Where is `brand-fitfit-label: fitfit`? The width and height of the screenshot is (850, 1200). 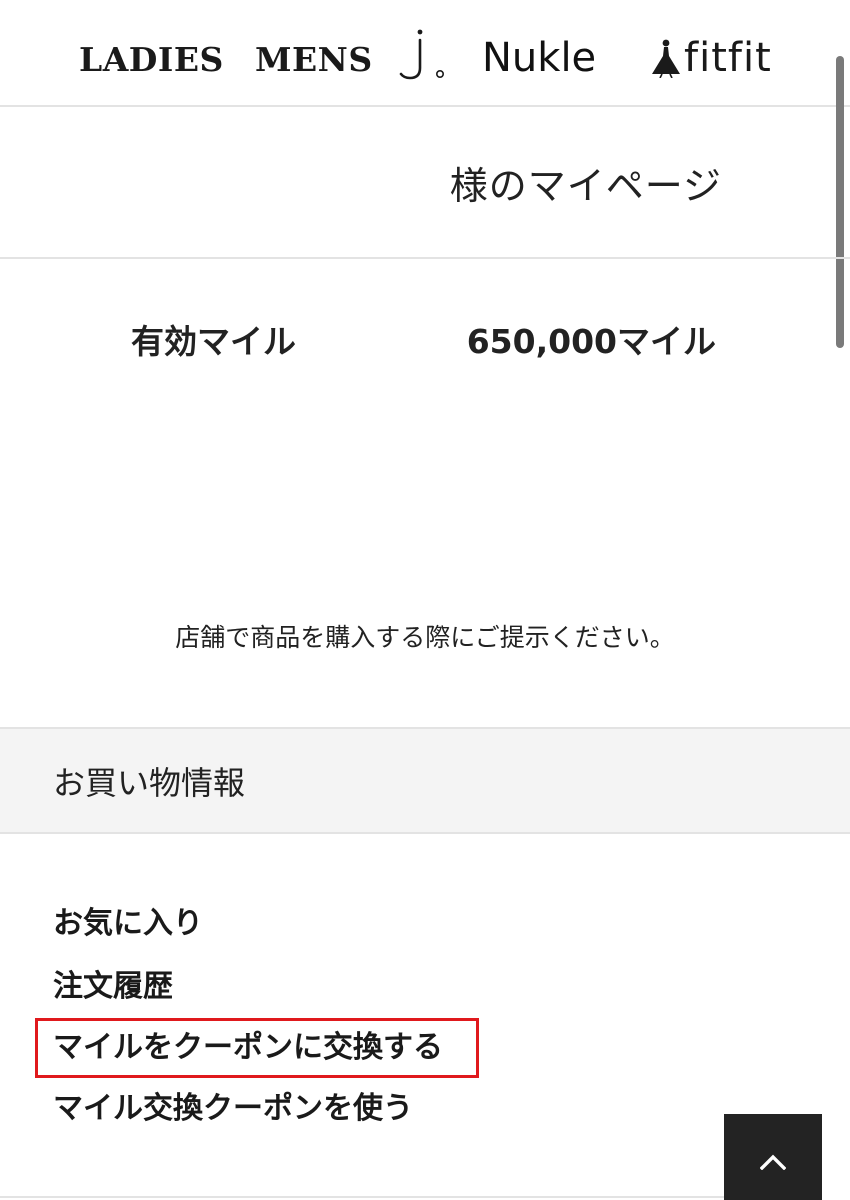 brand-fitfit-label: fitfit is located at coordinates (728, 58).